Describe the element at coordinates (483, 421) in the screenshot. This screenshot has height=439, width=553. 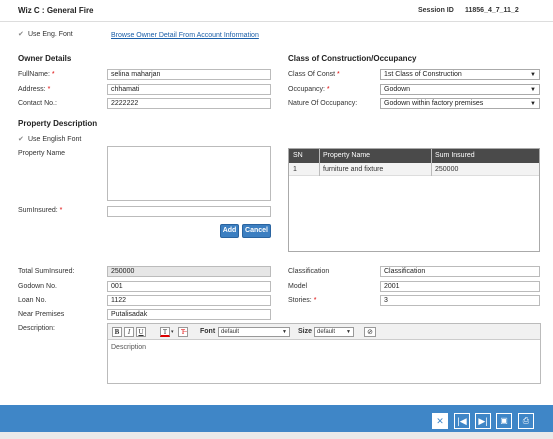
I see `last-icon: ▶|` at that location.